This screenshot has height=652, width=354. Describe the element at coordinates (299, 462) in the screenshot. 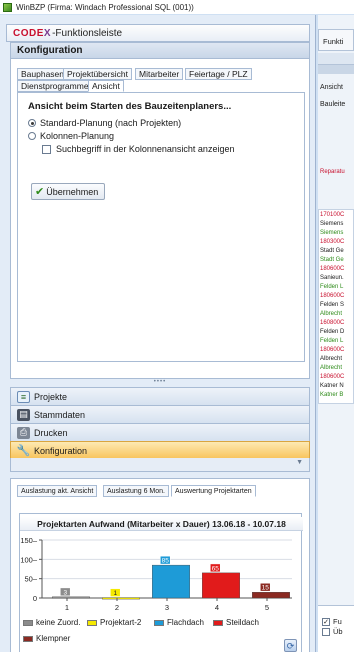

I see `chevron-down-icon: ▼` at that location.